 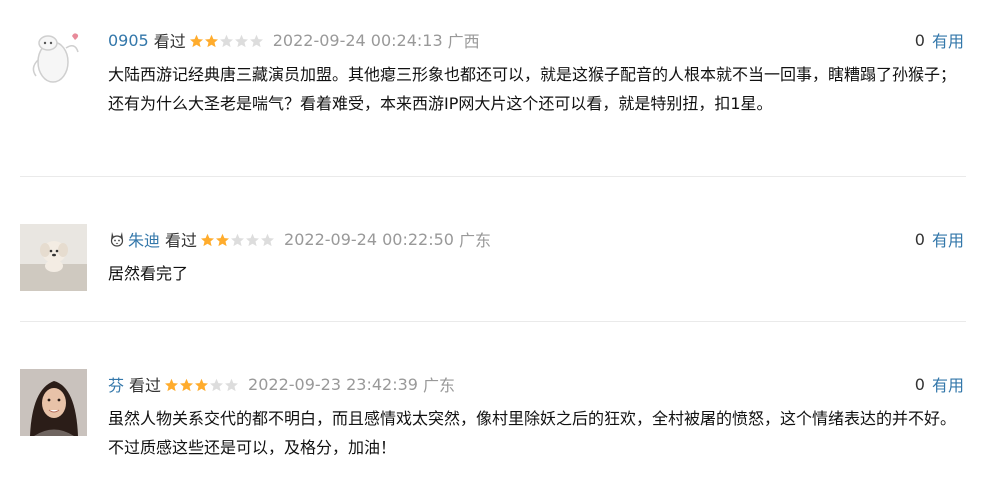 What do you see at coordinates (144, 239) in the screenshot?
I see `username-link: 朱迪` at bounding box center [144, 239].